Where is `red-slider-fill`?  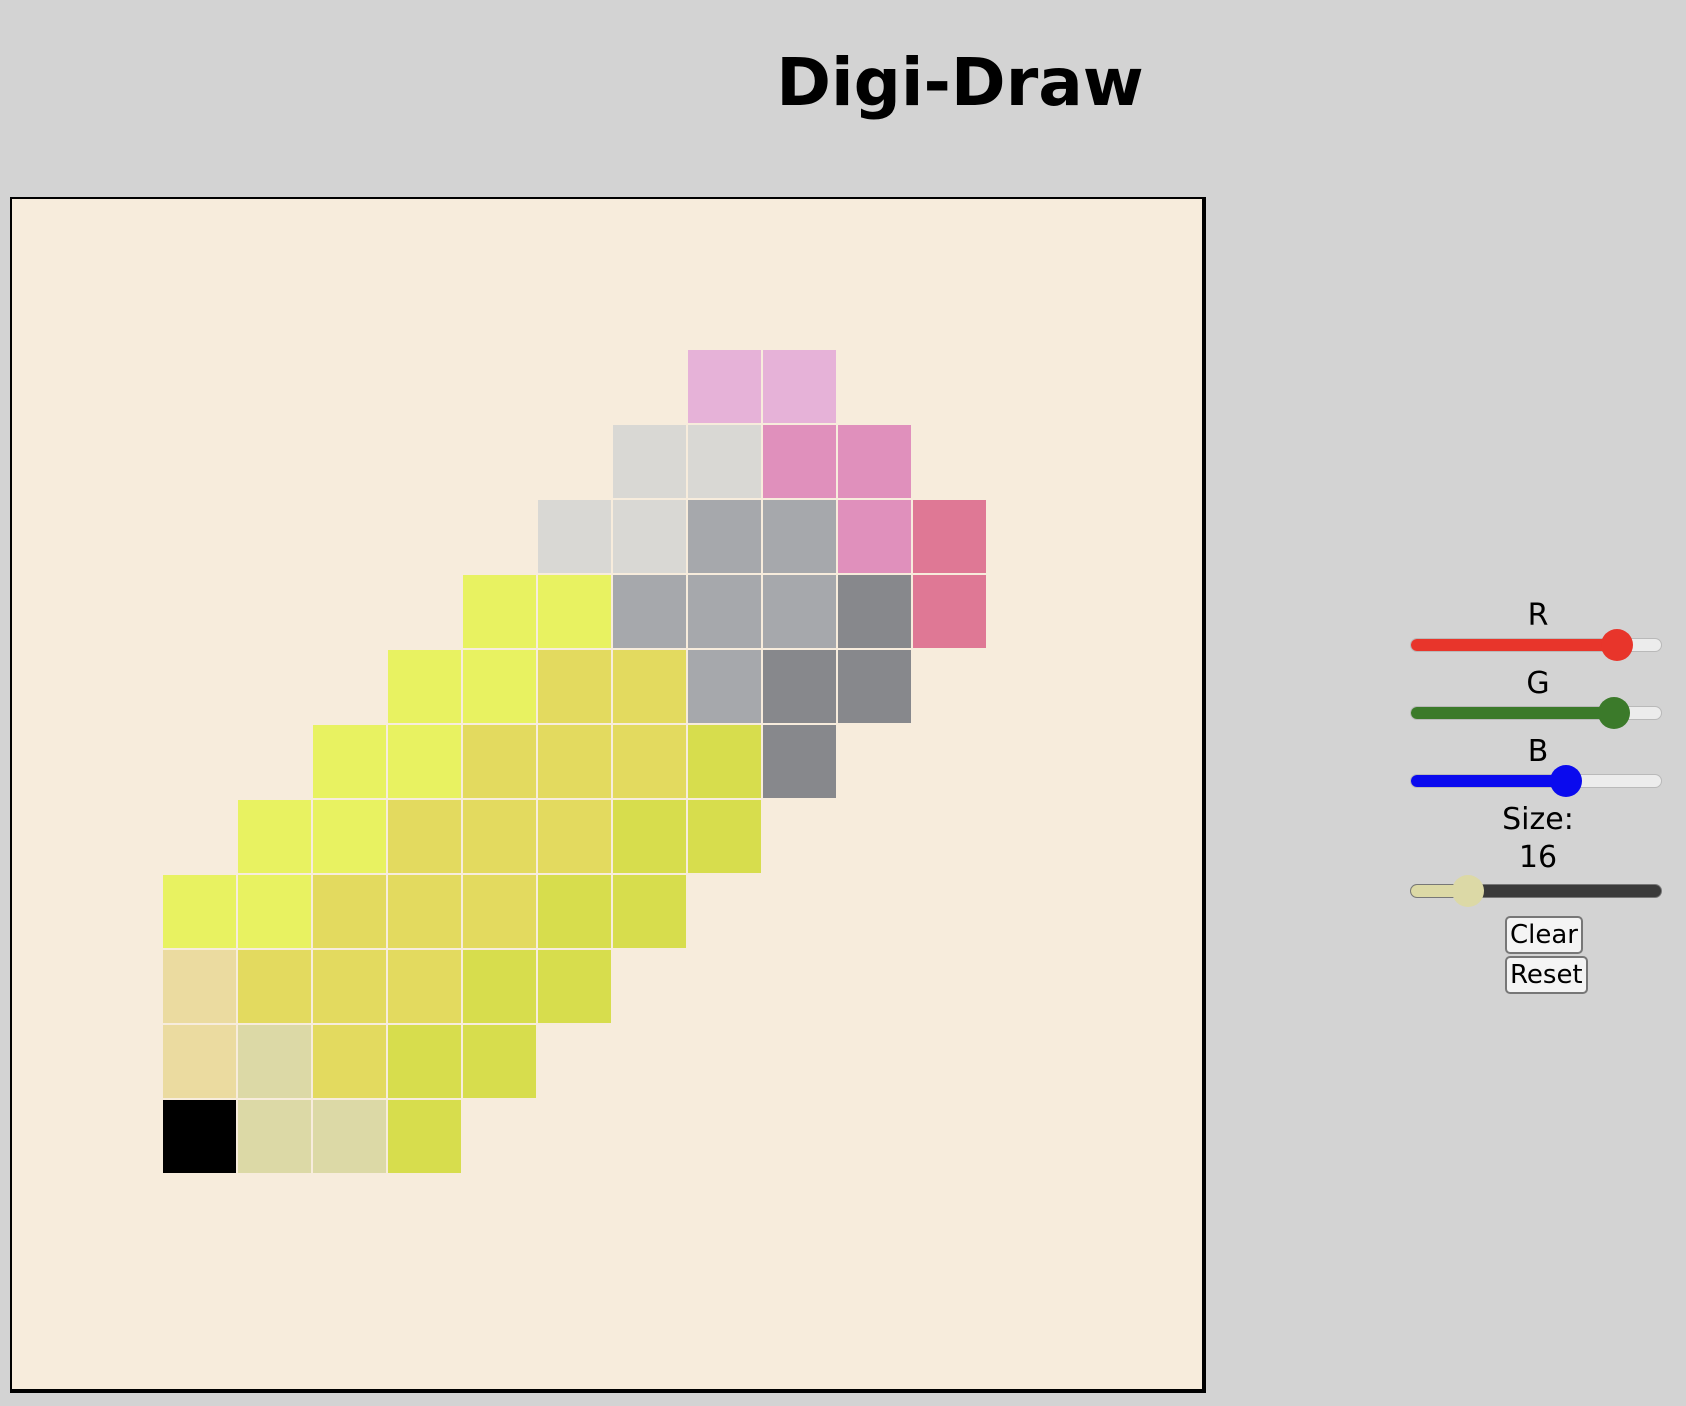
red-slider-fill is located at coordinates (1514, 645).